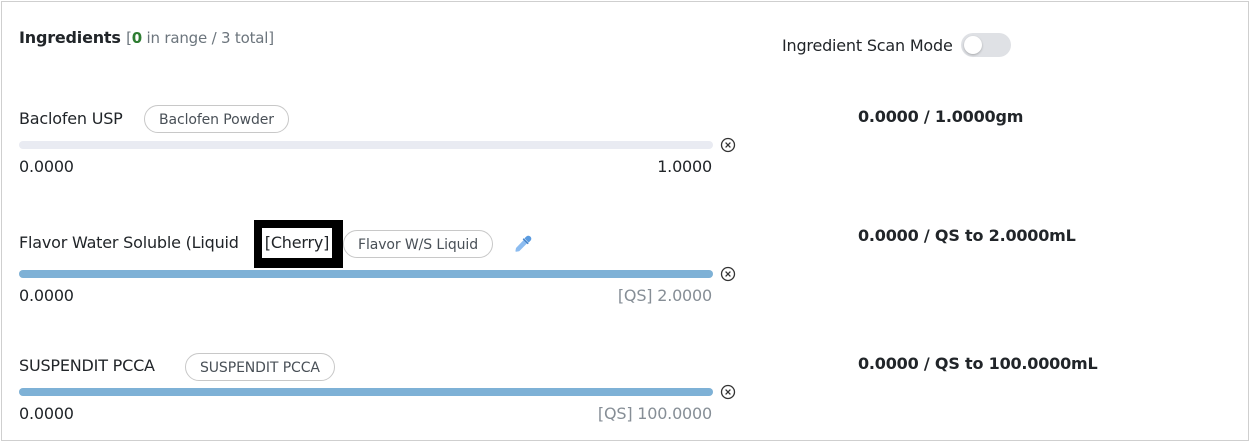 The image size is (1252, 444). Describe the element at coordinates (985, 45) in the screenshot. I see `scan-mode-toggle` at that location.